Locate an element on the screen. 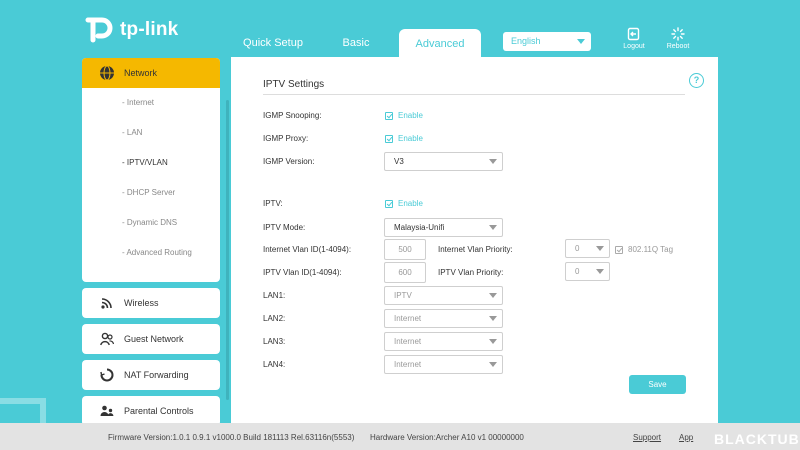  igmp-proxy-label: IGMP Proxy: is located at coordinates (286, 138).